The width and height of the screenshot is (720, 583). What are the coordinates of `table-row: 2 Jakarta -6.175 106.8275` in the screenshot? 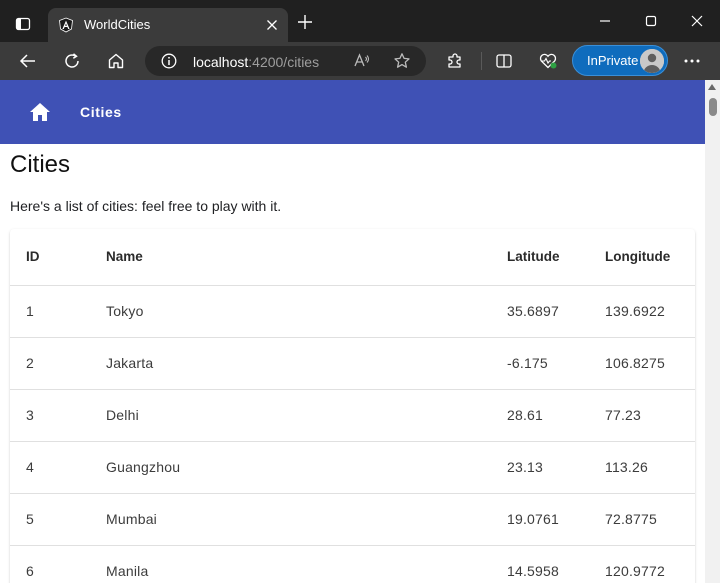 It's located at (352, 363).